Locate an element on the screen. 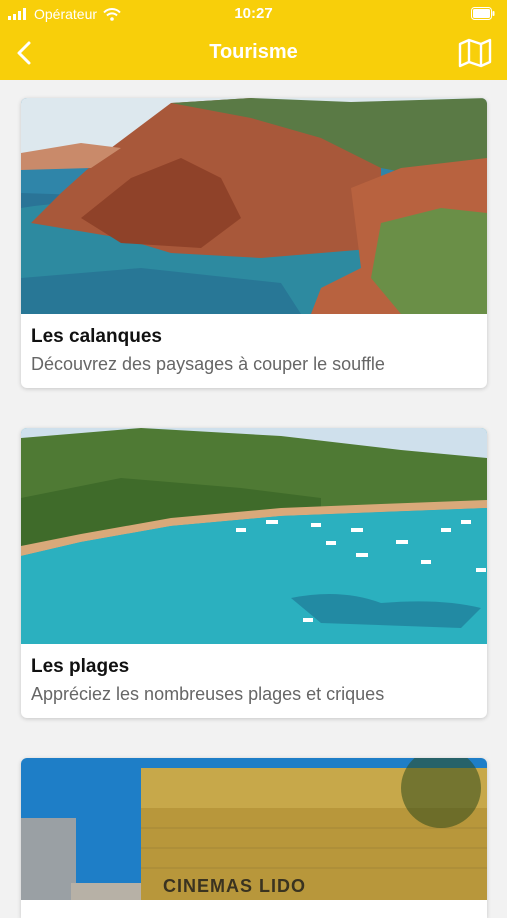 The height and width of the screenshot is (918, 507). nav-bar: Tourisme is located at coordinates (253, 54).